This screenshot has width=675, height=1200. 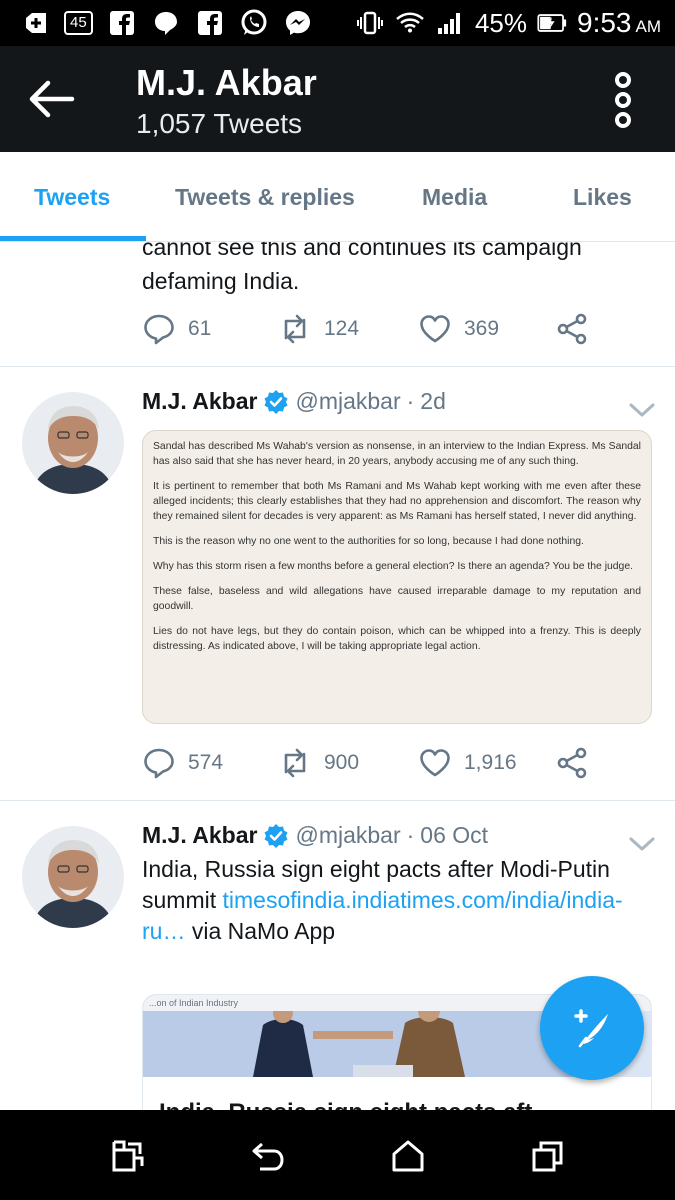 What do you see at coordinates (337, 99) in the screenshot?
I see `app-bar: M.J. Akbar 1,057 Tweets` at bounding box center [337, 99].